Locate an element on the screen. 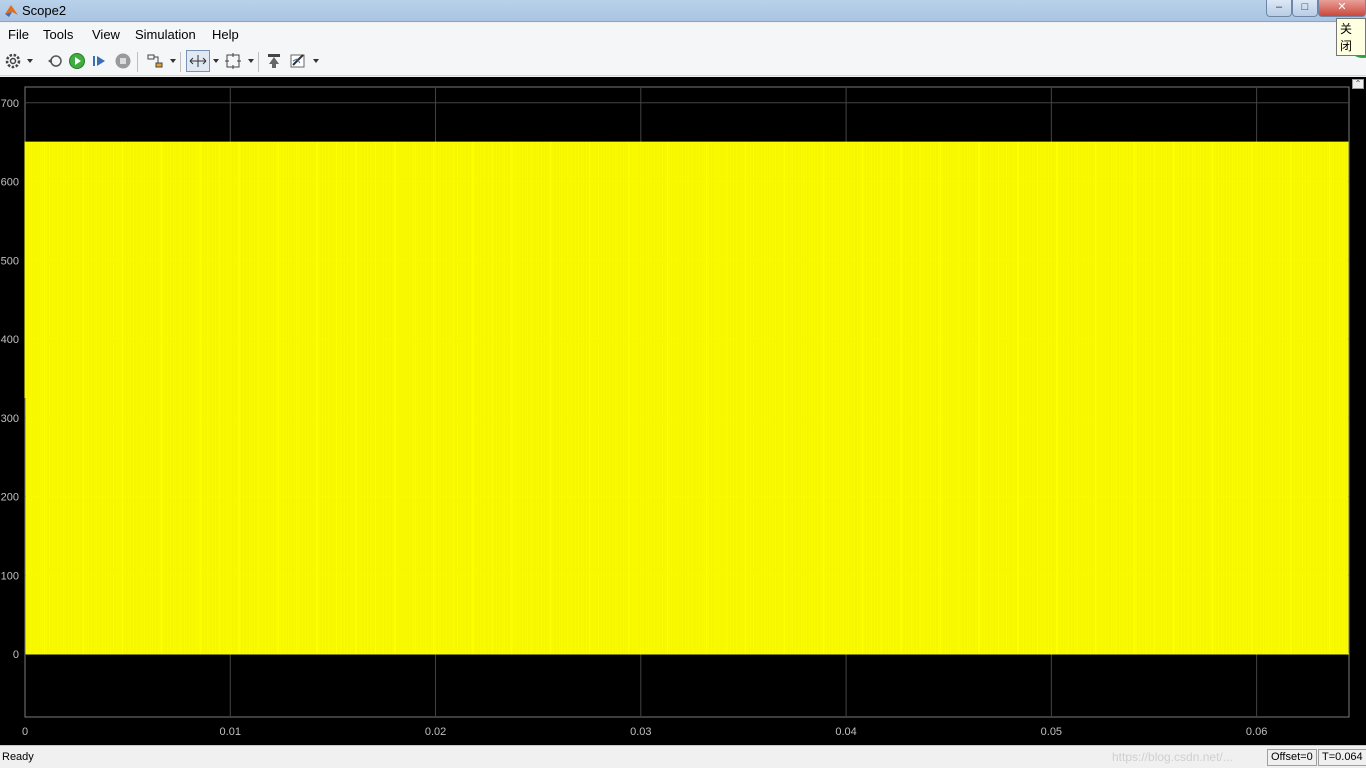 Image resolution: width=1366 pixels, height=768 pixels. y-tick-label: 500 is located at coordinates (10, 261).